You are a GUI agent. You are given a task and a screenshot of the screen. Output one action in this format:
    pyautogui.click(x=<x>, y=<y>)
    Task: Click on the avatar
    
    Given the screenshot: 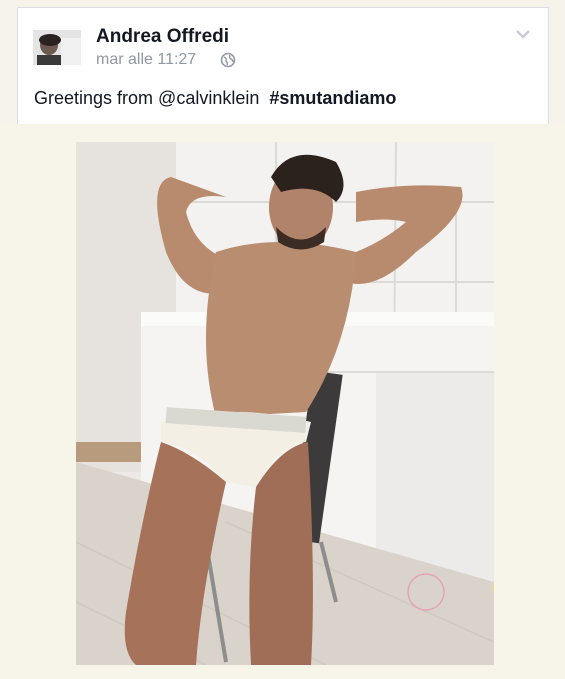 What is the action you would take?
    pyautogui.click(x=57, y=47)
    